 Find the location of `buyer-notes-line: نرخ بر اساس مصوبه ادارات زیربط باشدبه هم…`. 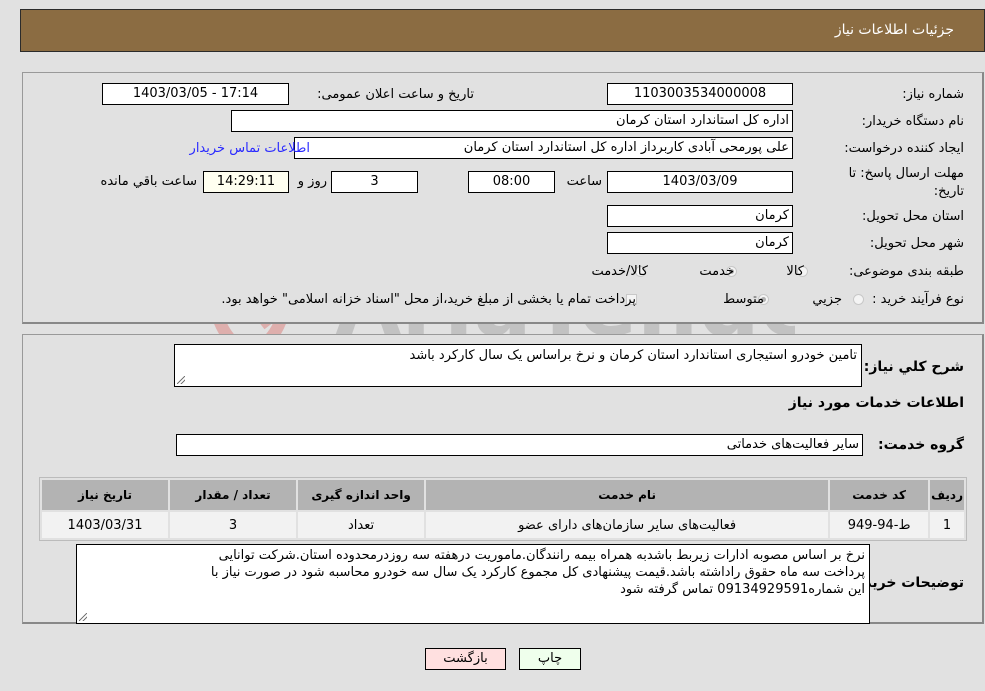

buyer-notes-line: نرخ بر اساس مصوبه ادارات زیربط باشدبه هم… is located at coordinates (541, 555).